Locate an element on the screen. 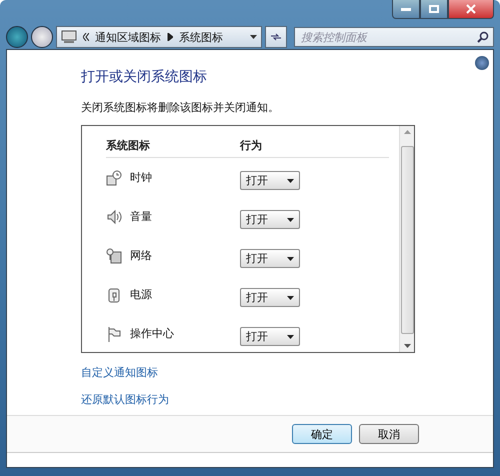 The image size is (500, 476). breadcrumb: 系统图标 is located at coordinates (201, 37).